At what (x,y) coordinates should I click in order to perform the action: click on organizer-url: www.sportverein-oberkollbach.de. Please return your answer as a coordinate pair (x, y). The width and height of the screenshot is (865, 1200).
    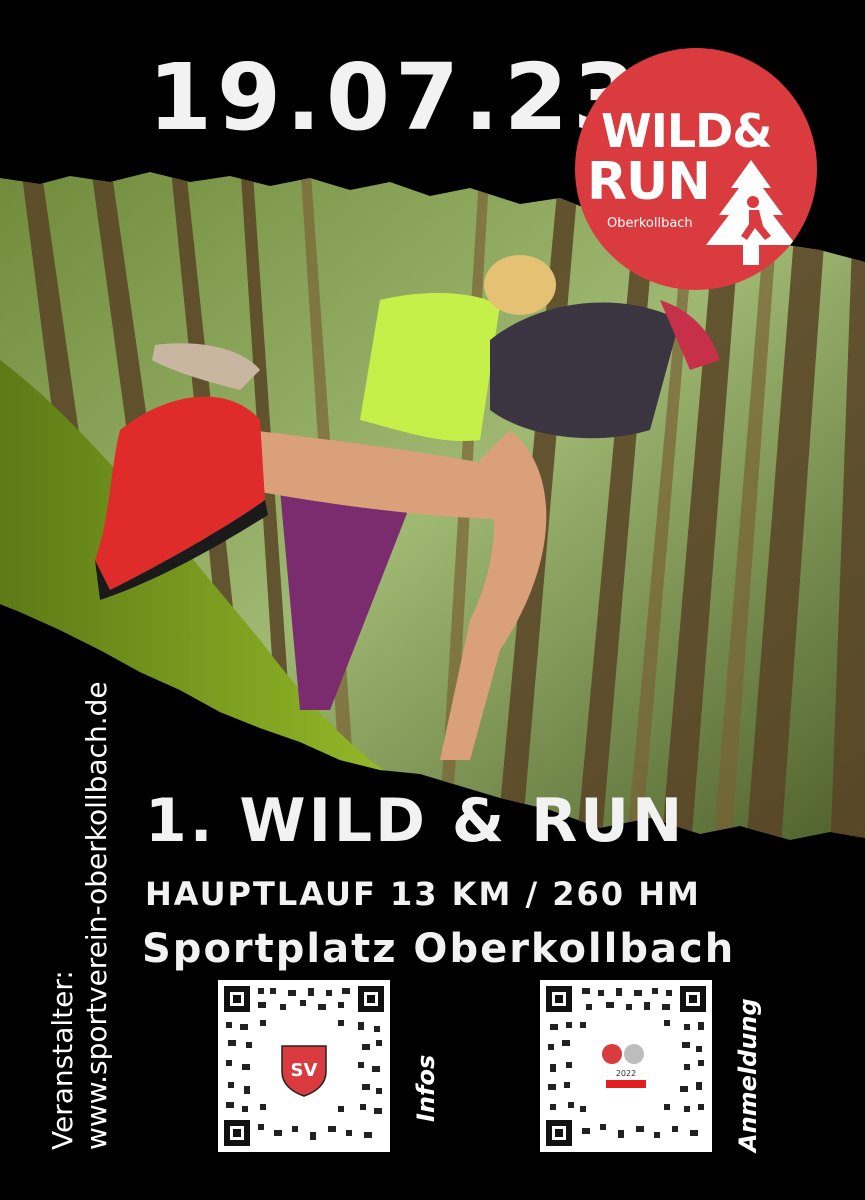
    Looking at the image, I should click on (97, 915).